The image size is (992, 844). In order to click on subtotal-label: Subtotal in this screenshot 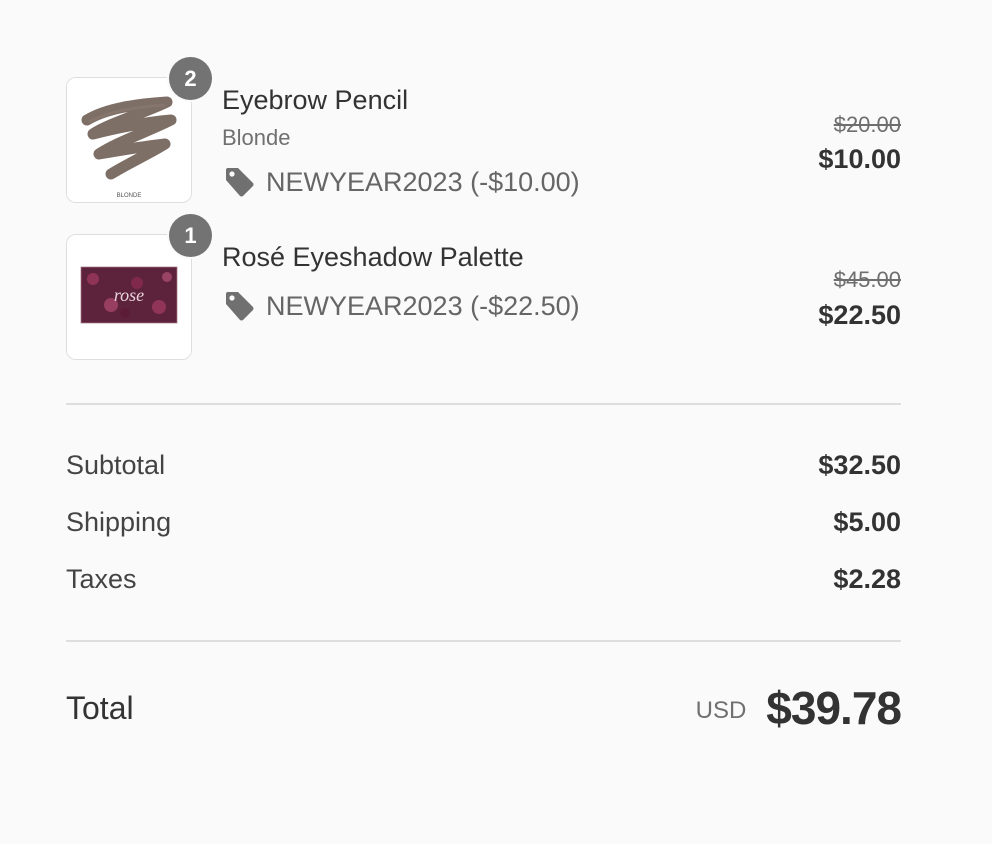, I will do `click(116, 464)`.